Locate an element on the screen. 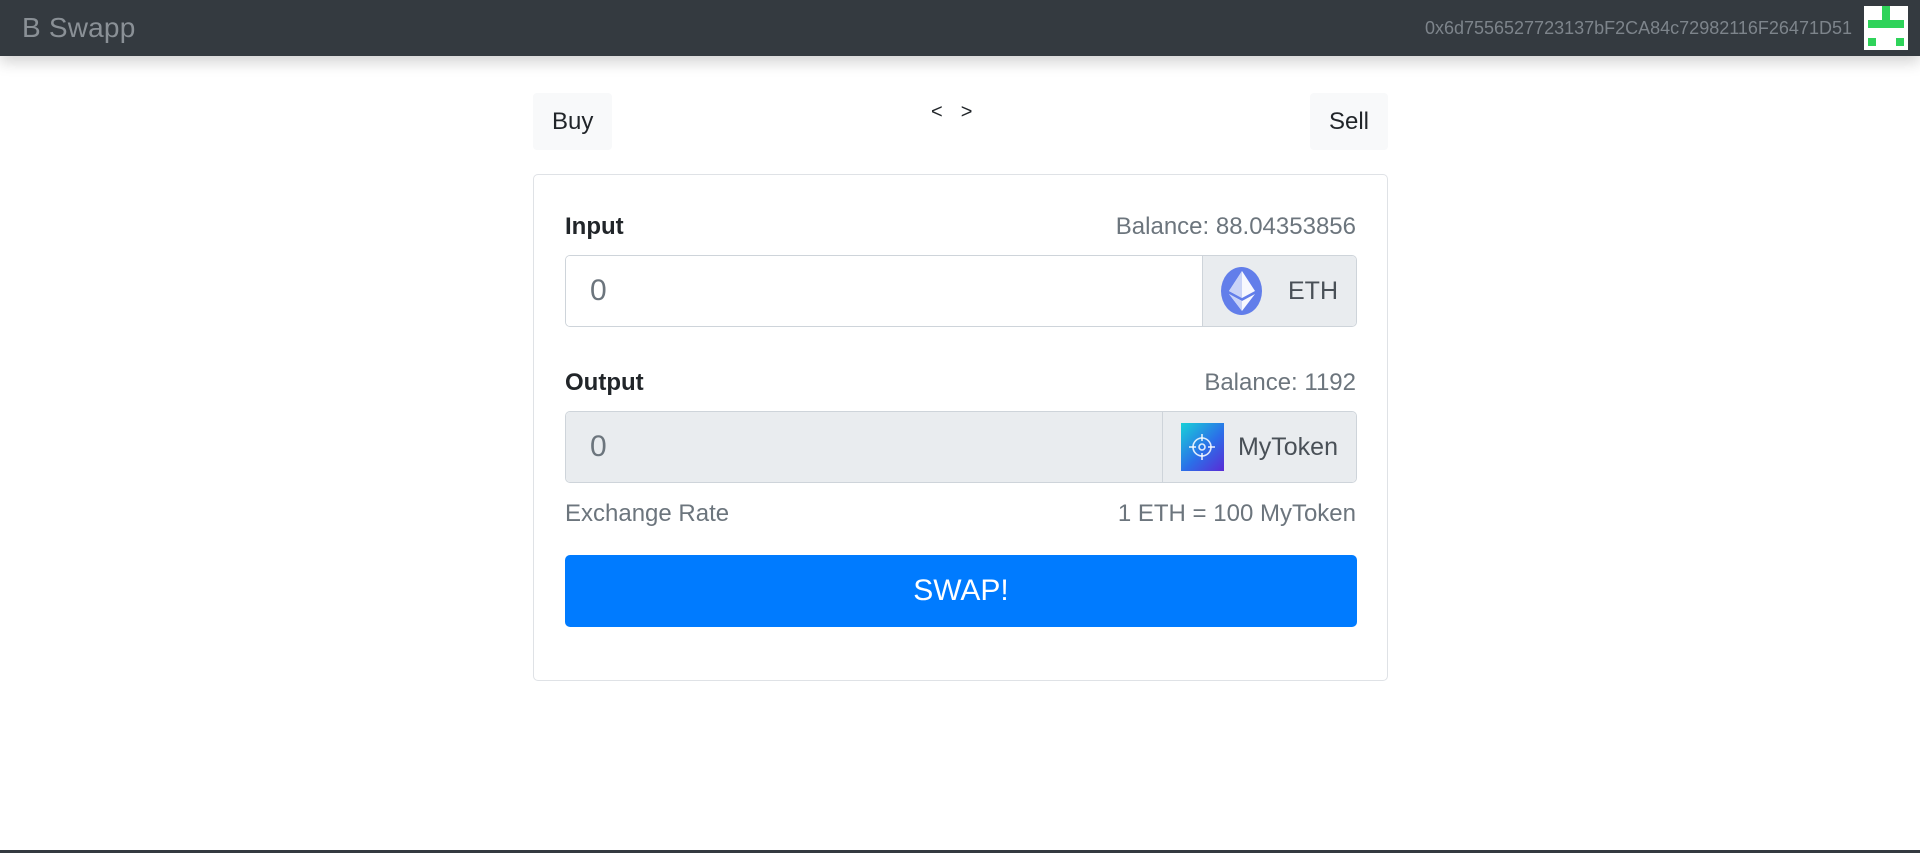 This screenshot has width=1920, height=853. input-label: Input is located at coordinates (594, 226).